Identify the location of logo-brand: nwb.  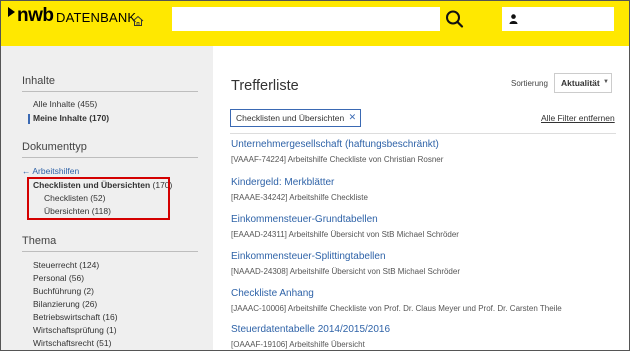
(35, 16).